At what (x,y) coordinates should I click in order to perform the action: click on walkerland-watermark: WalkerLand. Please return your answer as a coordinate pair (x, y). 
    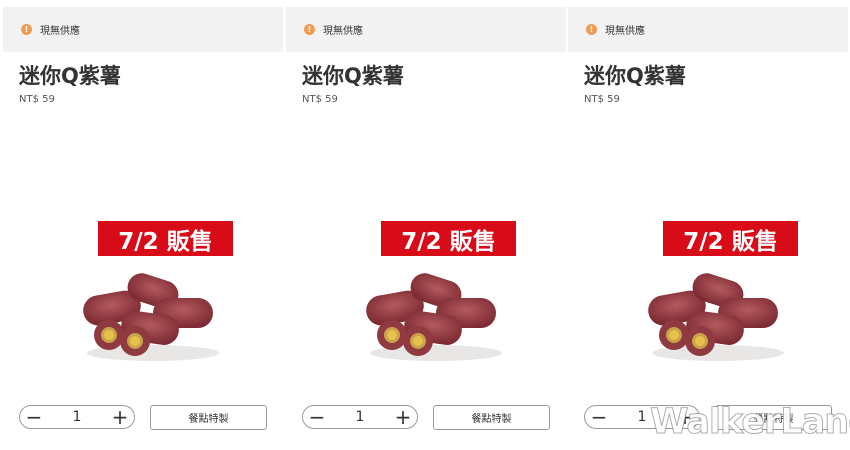
    Looking at the image, I should click on (750, 422).